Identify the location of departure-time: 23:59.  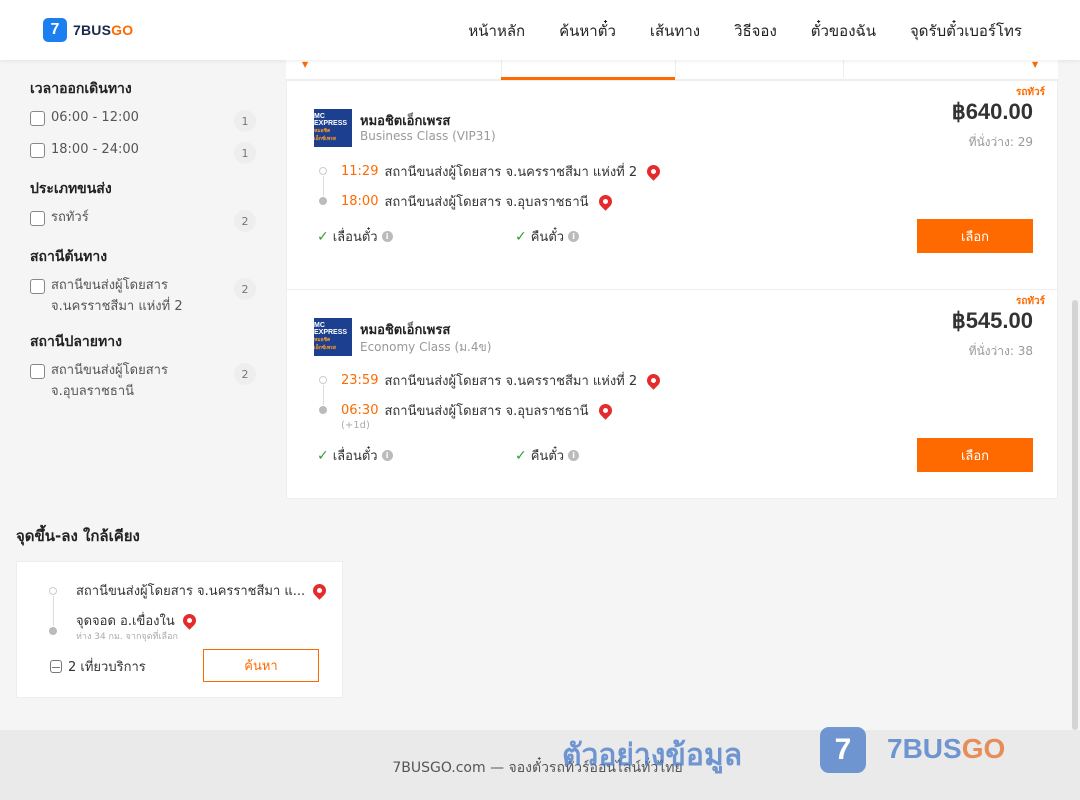
(360, 380).